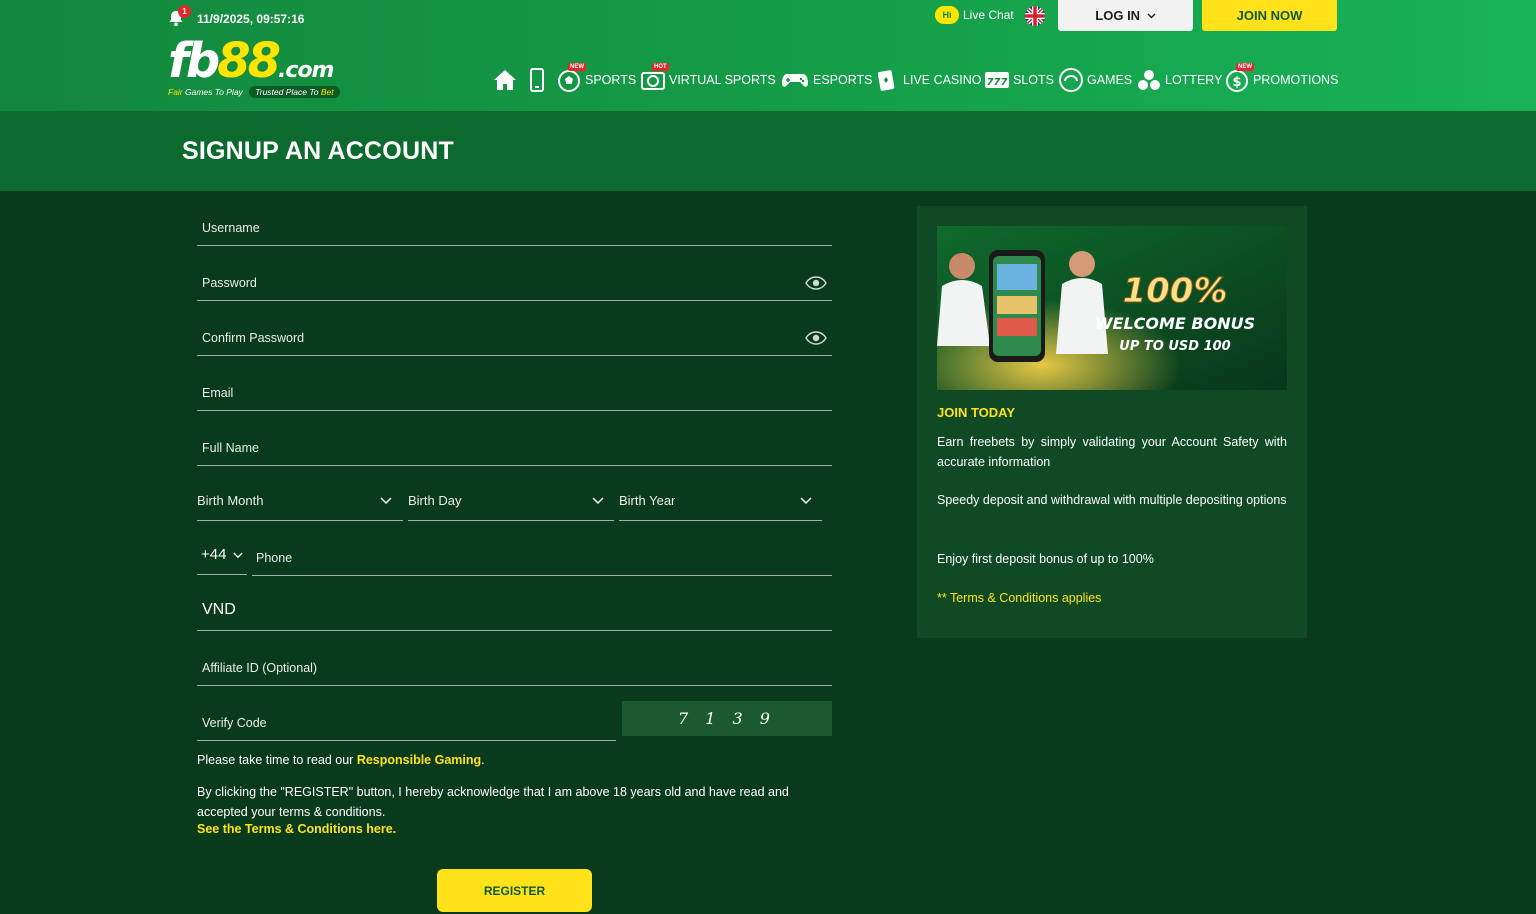  I want to click on affiliate-id-field: Affiliate ID (Optional), so click(514, 670).